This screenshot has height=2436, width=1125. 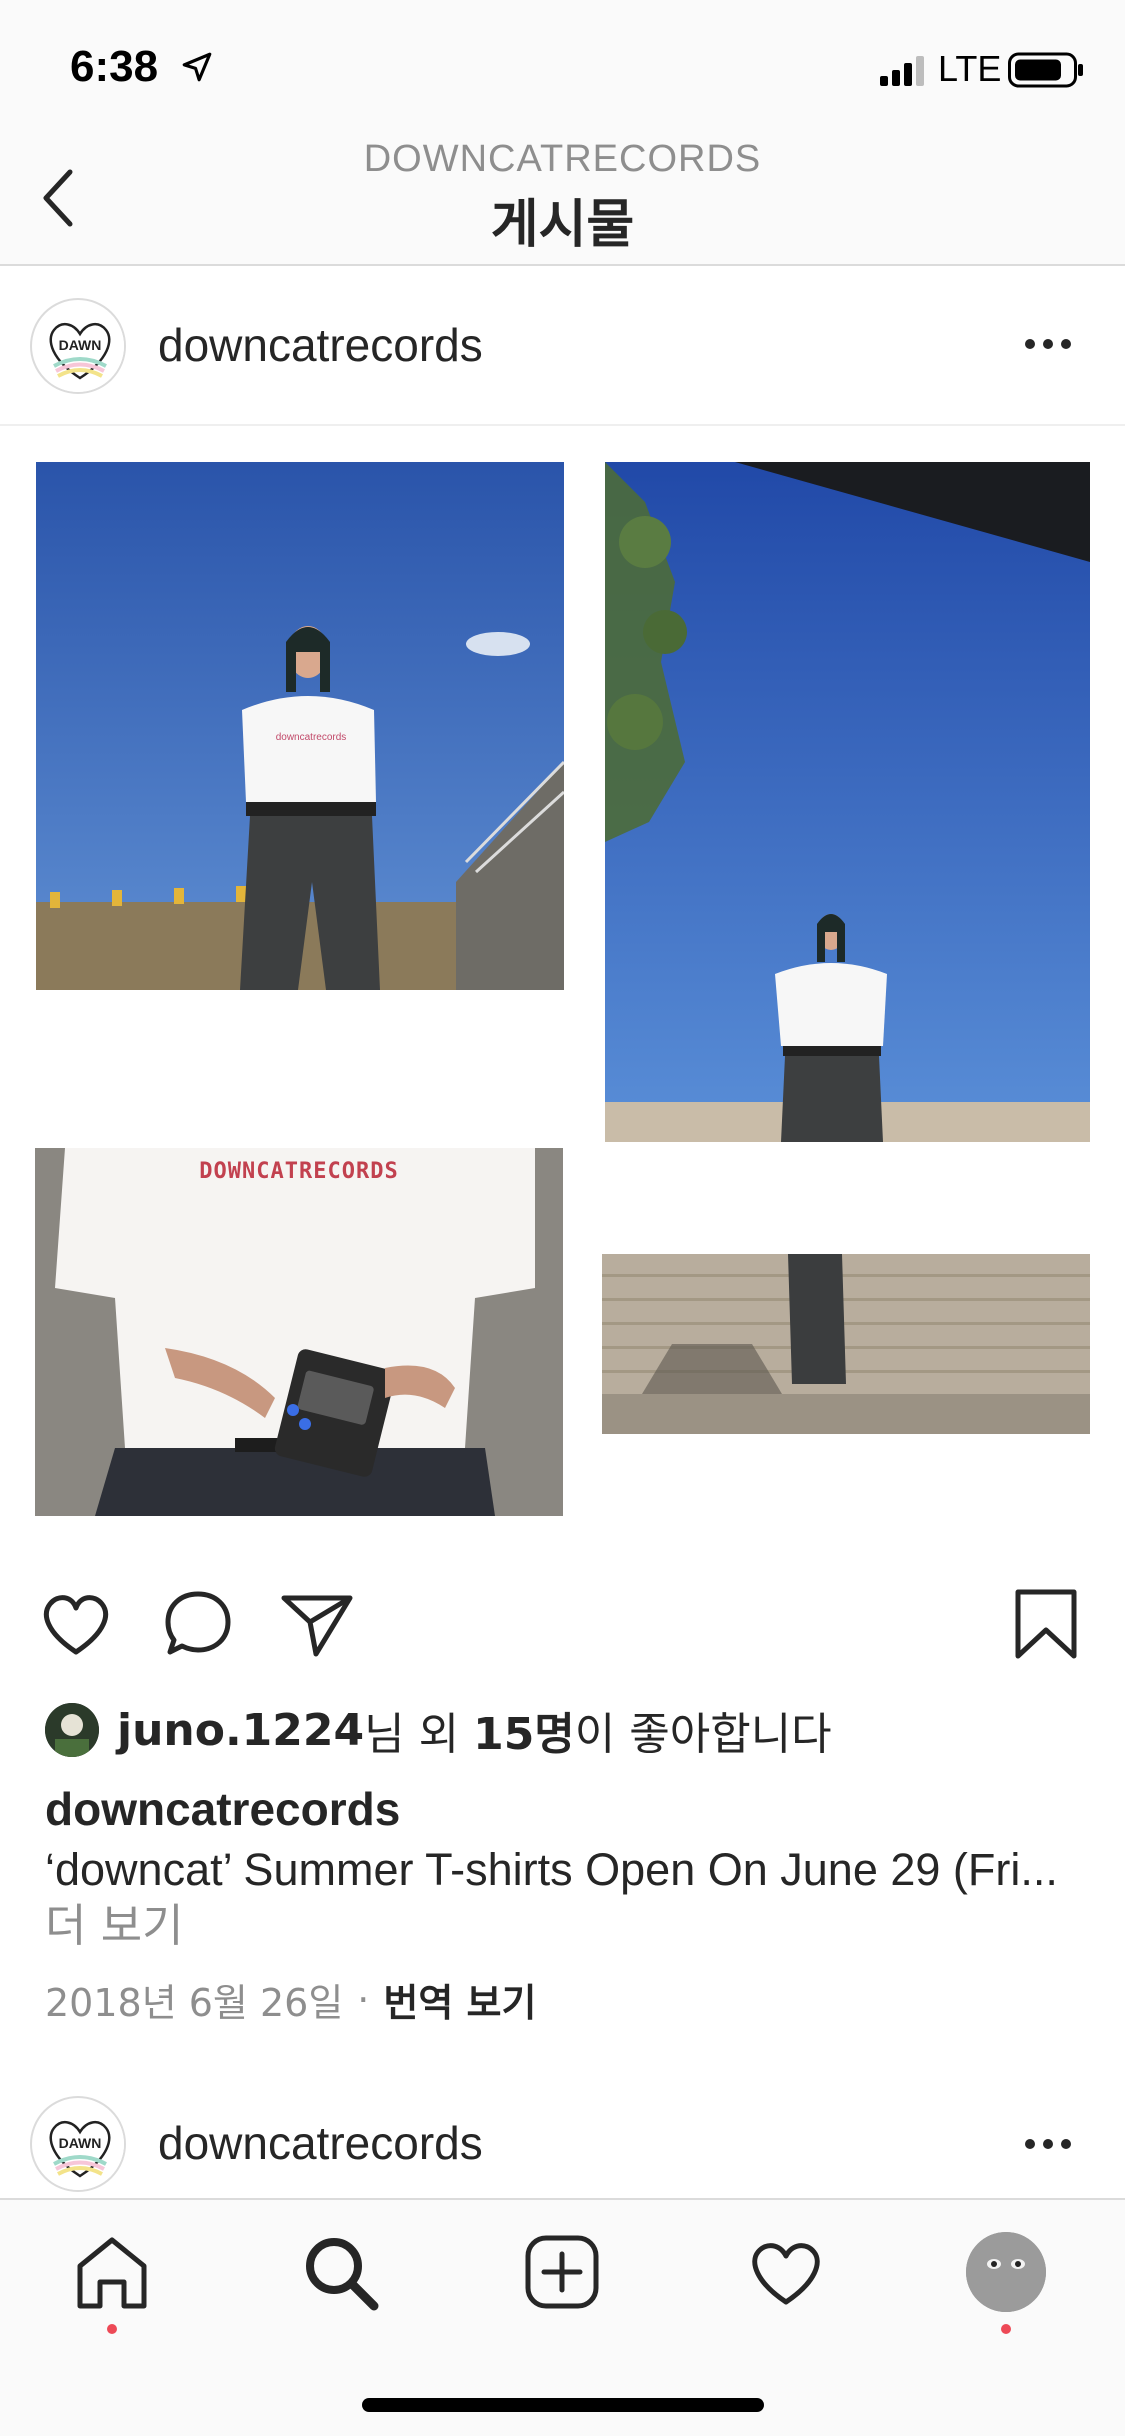 What do you see at coordinates (112, 2329) in the screenshot?
I see `home-notification-dot` at bounding box center [112, 2329].